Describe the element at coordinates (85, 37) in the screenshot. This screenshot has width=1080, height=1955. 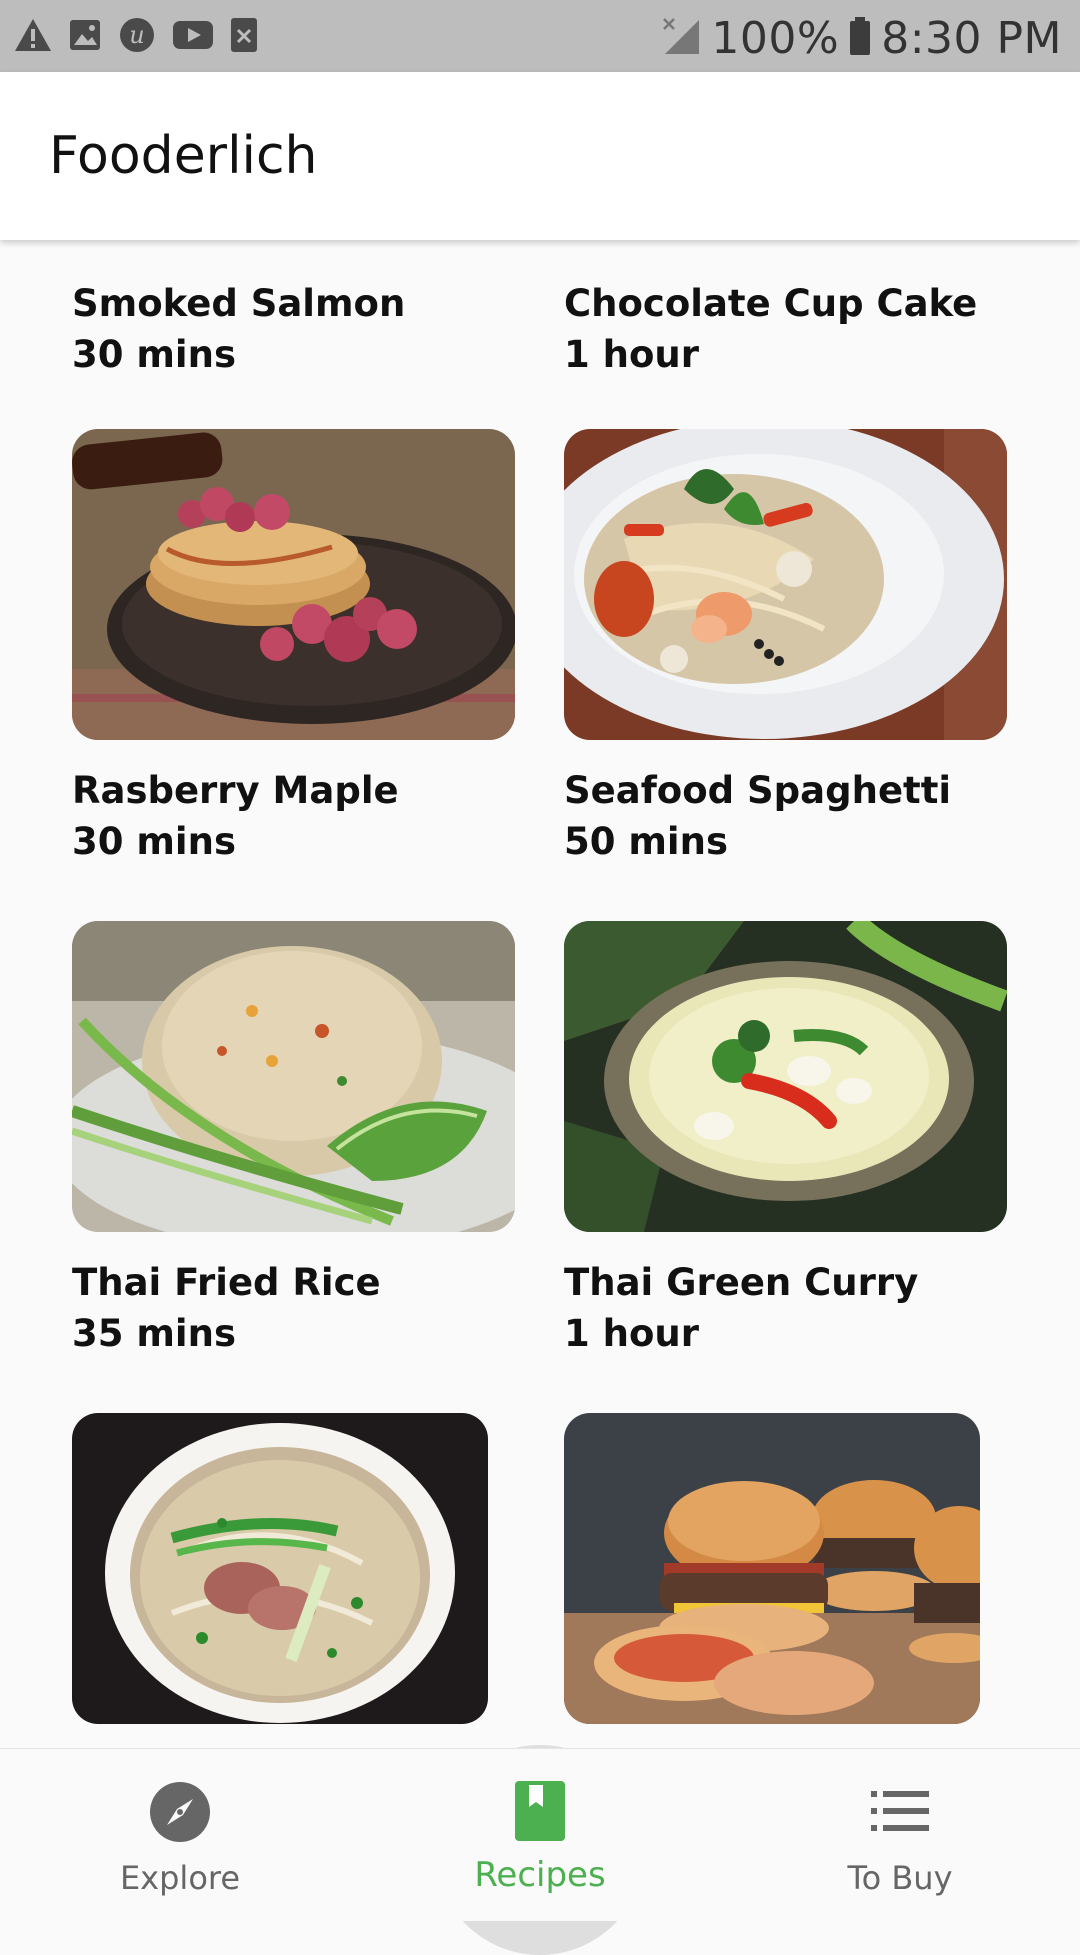
I see `image-icon` at that location.